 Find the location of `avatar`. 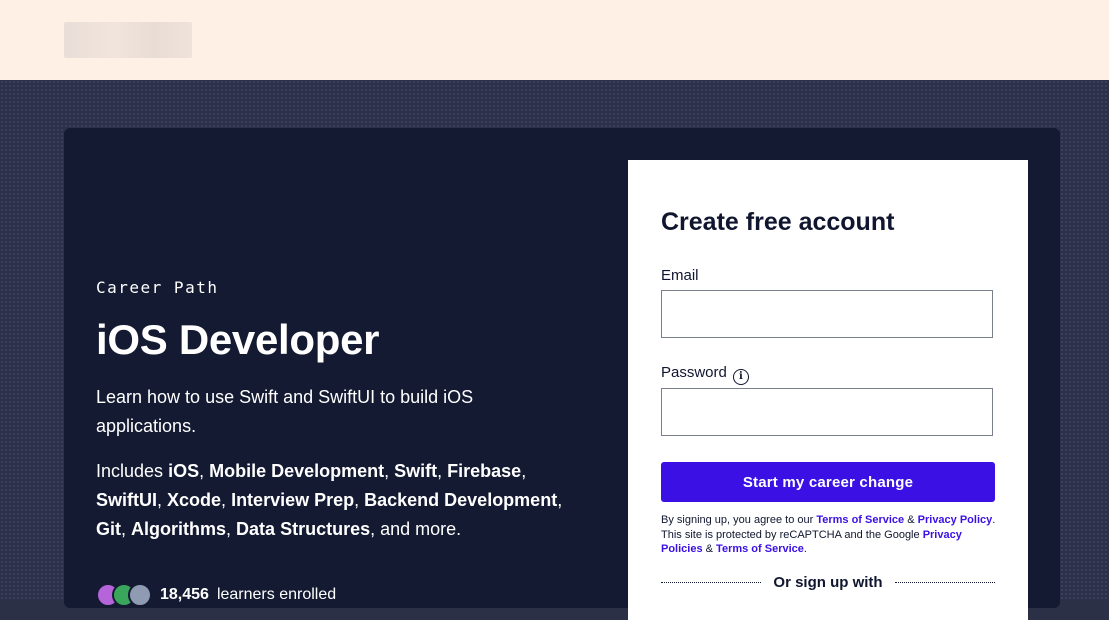

avatar is located at coordinates (140, 595).